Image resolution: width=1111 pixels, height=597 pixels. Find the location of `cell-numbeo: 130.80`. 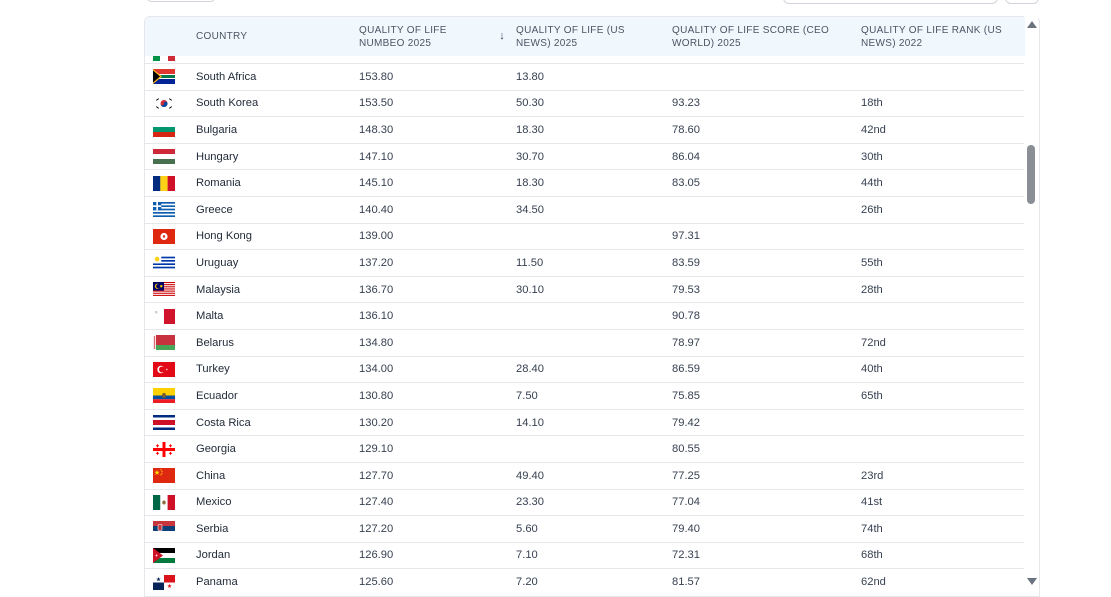

cell-numbeo: 130.80 is located at coordinates (376, 395).